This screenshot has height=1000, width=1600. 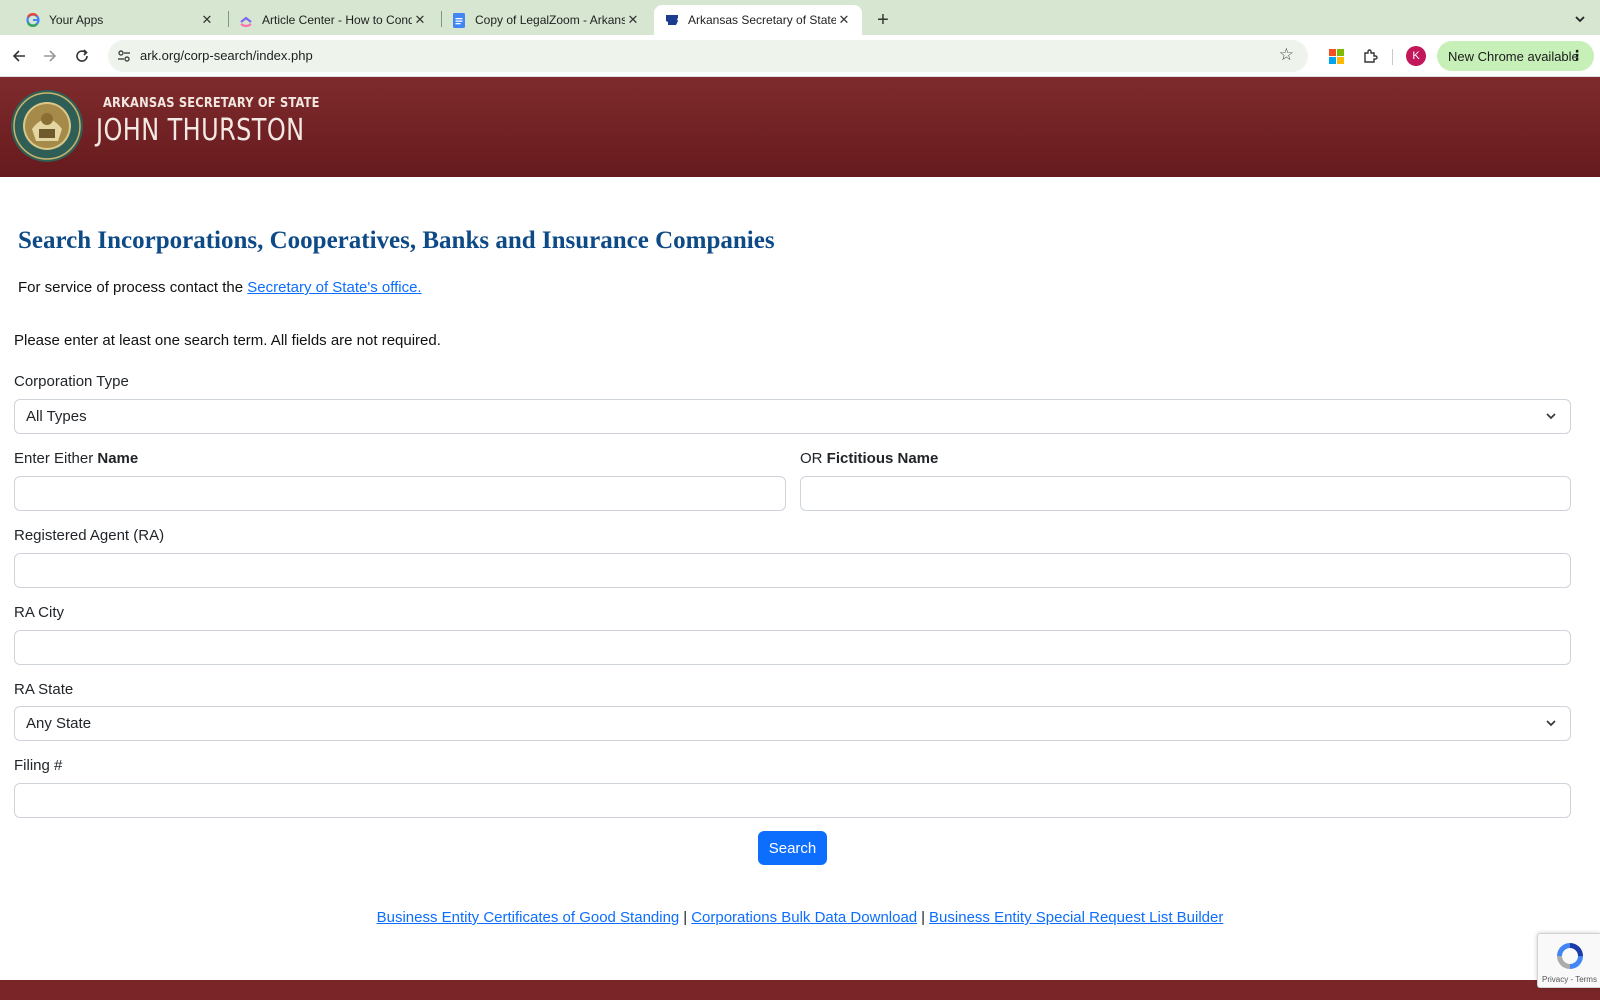 I want to click on name-label: Enter Either Name, so click(x=76, y=458).